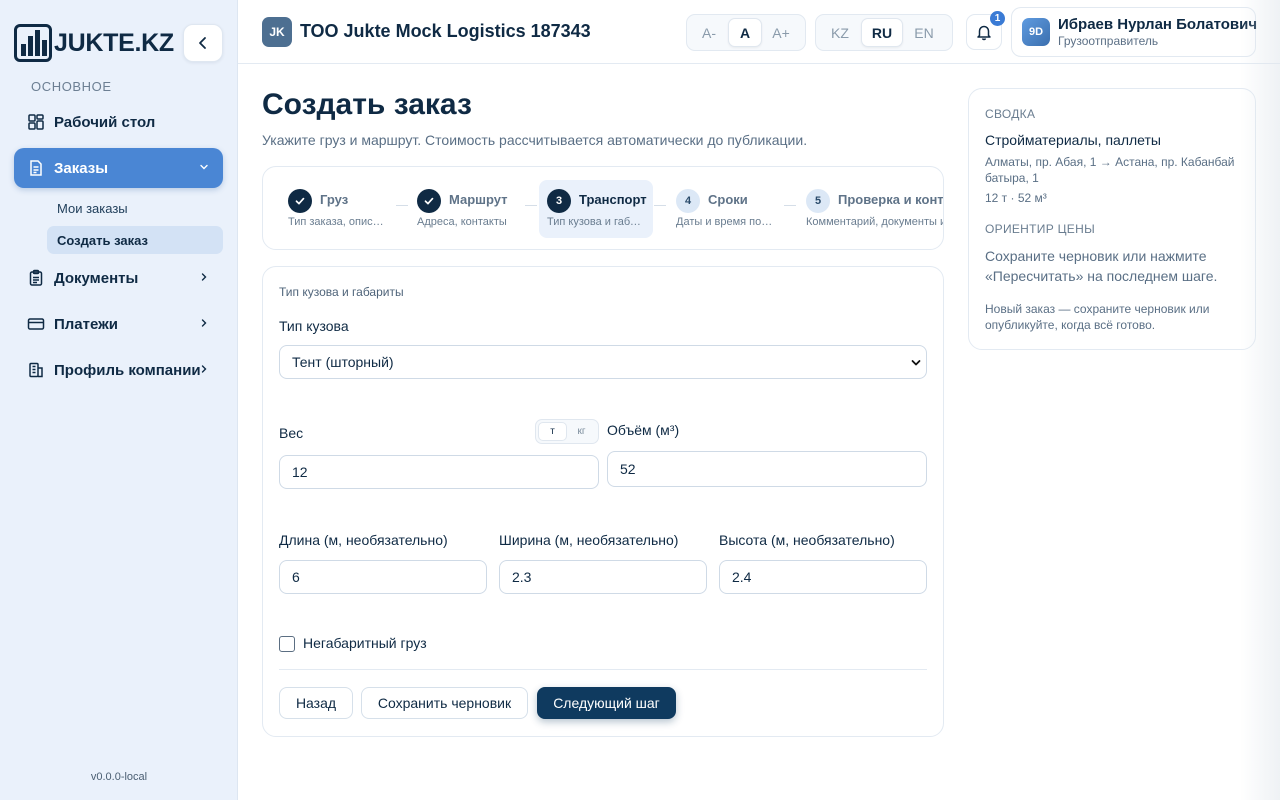 The width and height of the screenshot is (1280, 800). I want to click on length-label: Длина (м, необязательно), so click(363, 540).